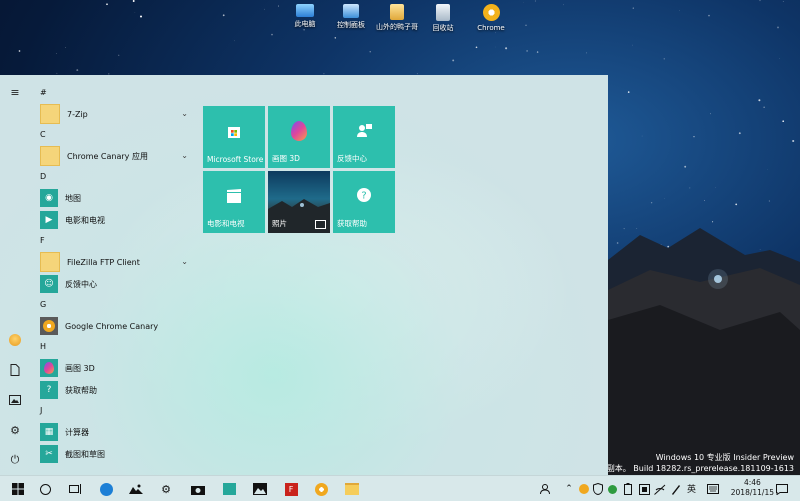 The image size is (800, 501). I want to click on power-icon: ⏻, so click(15, 460).